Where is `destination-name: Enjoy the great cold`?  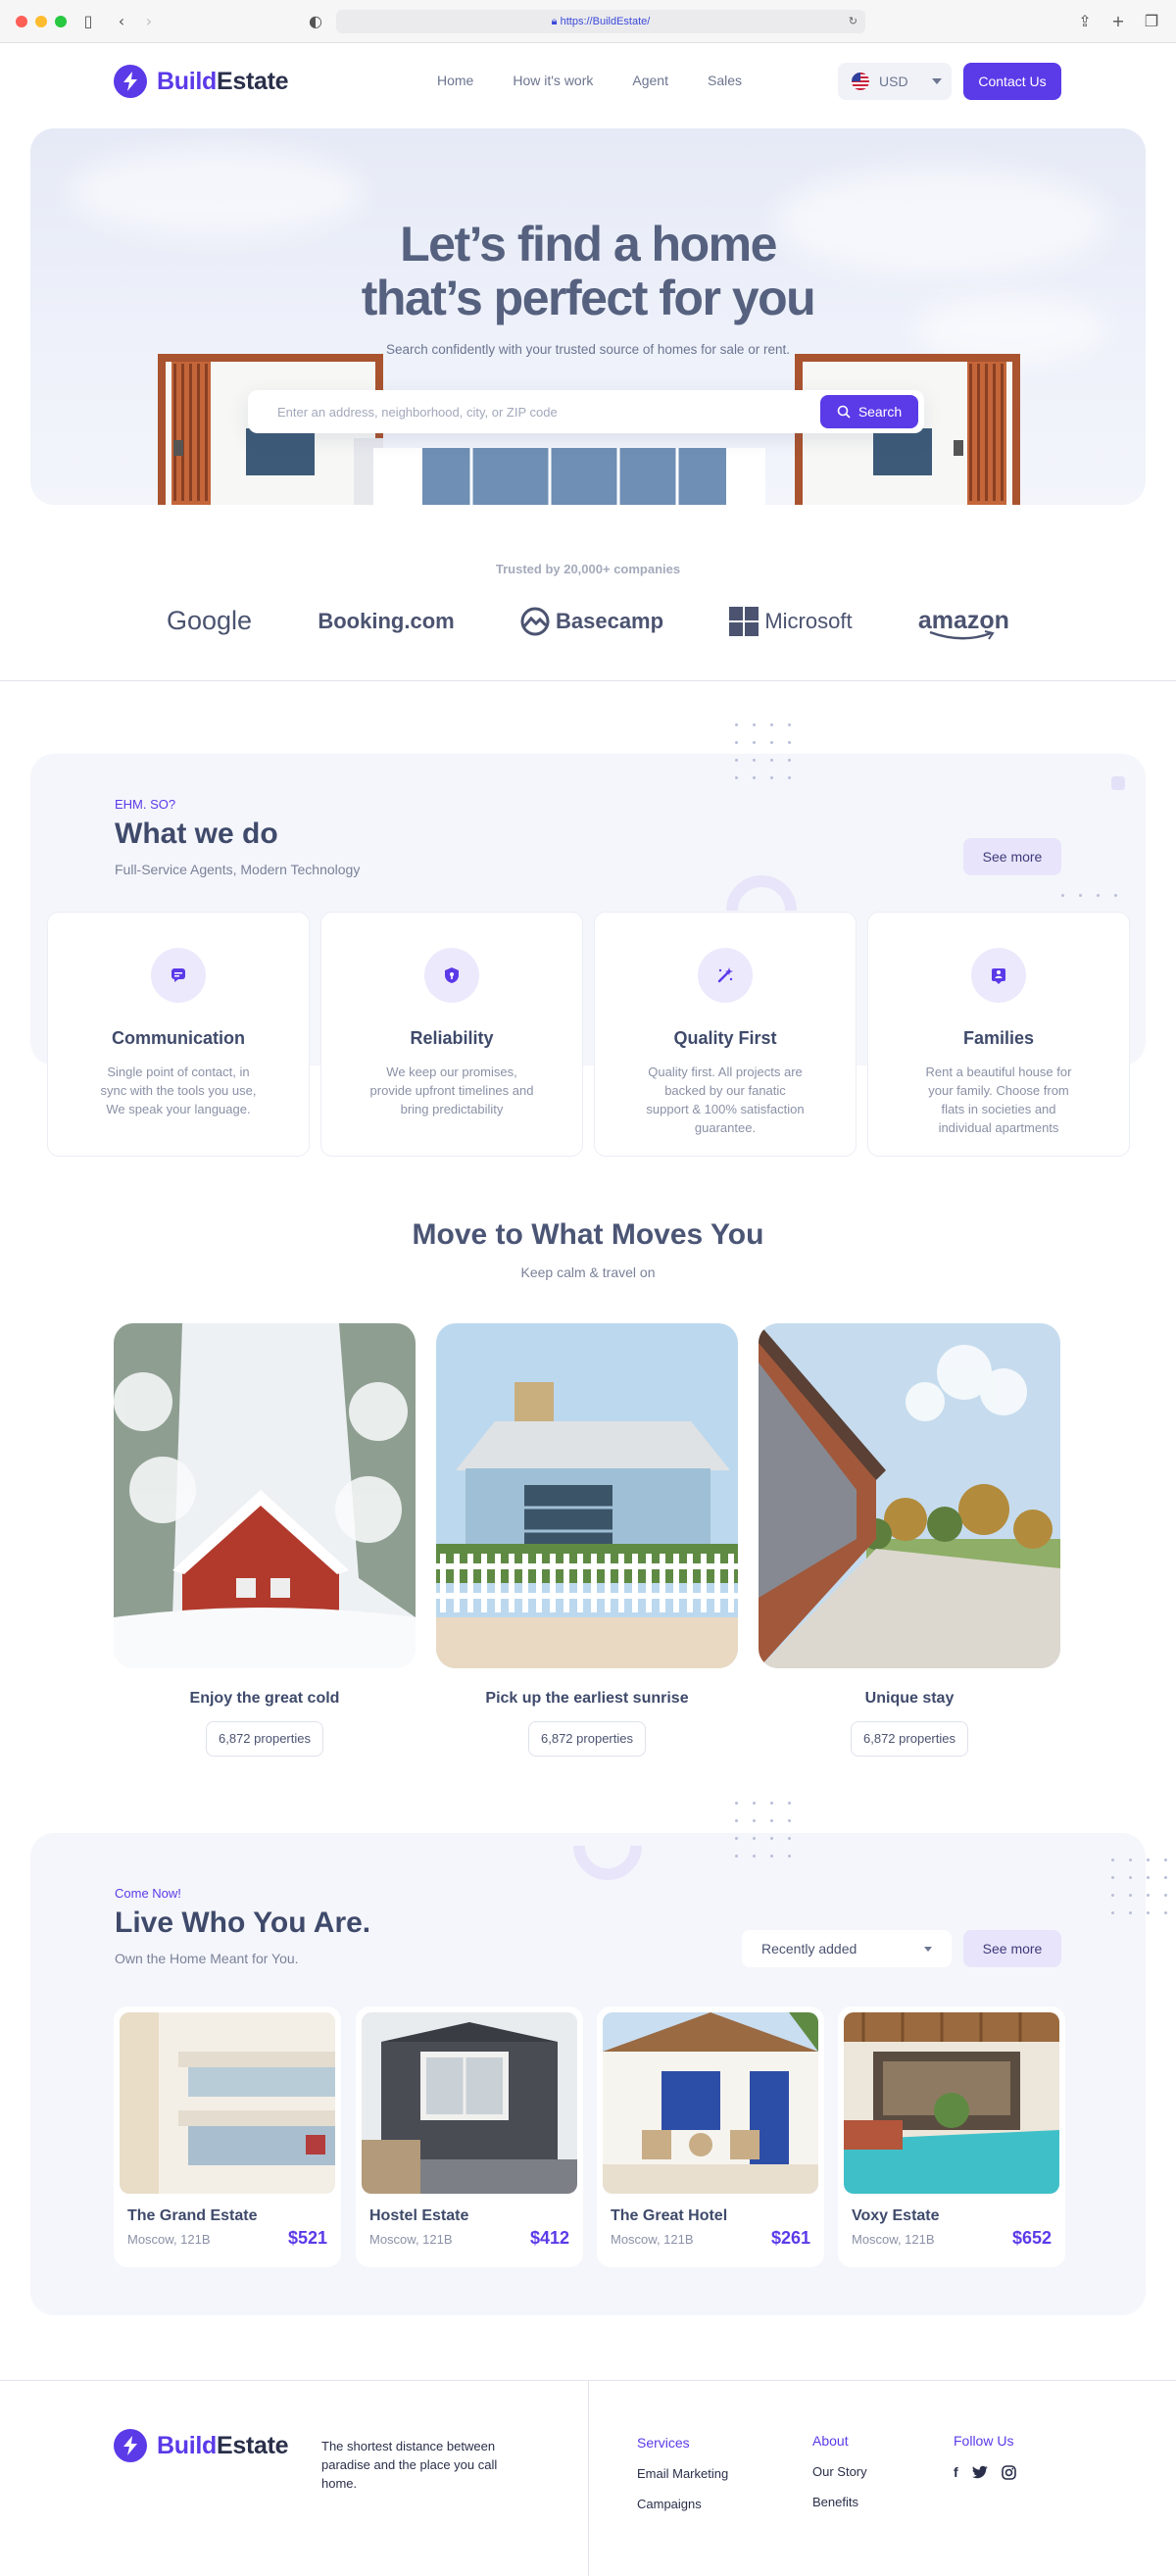 destination-name: Enjoy the great cold is located at coordinates (264, 1698).